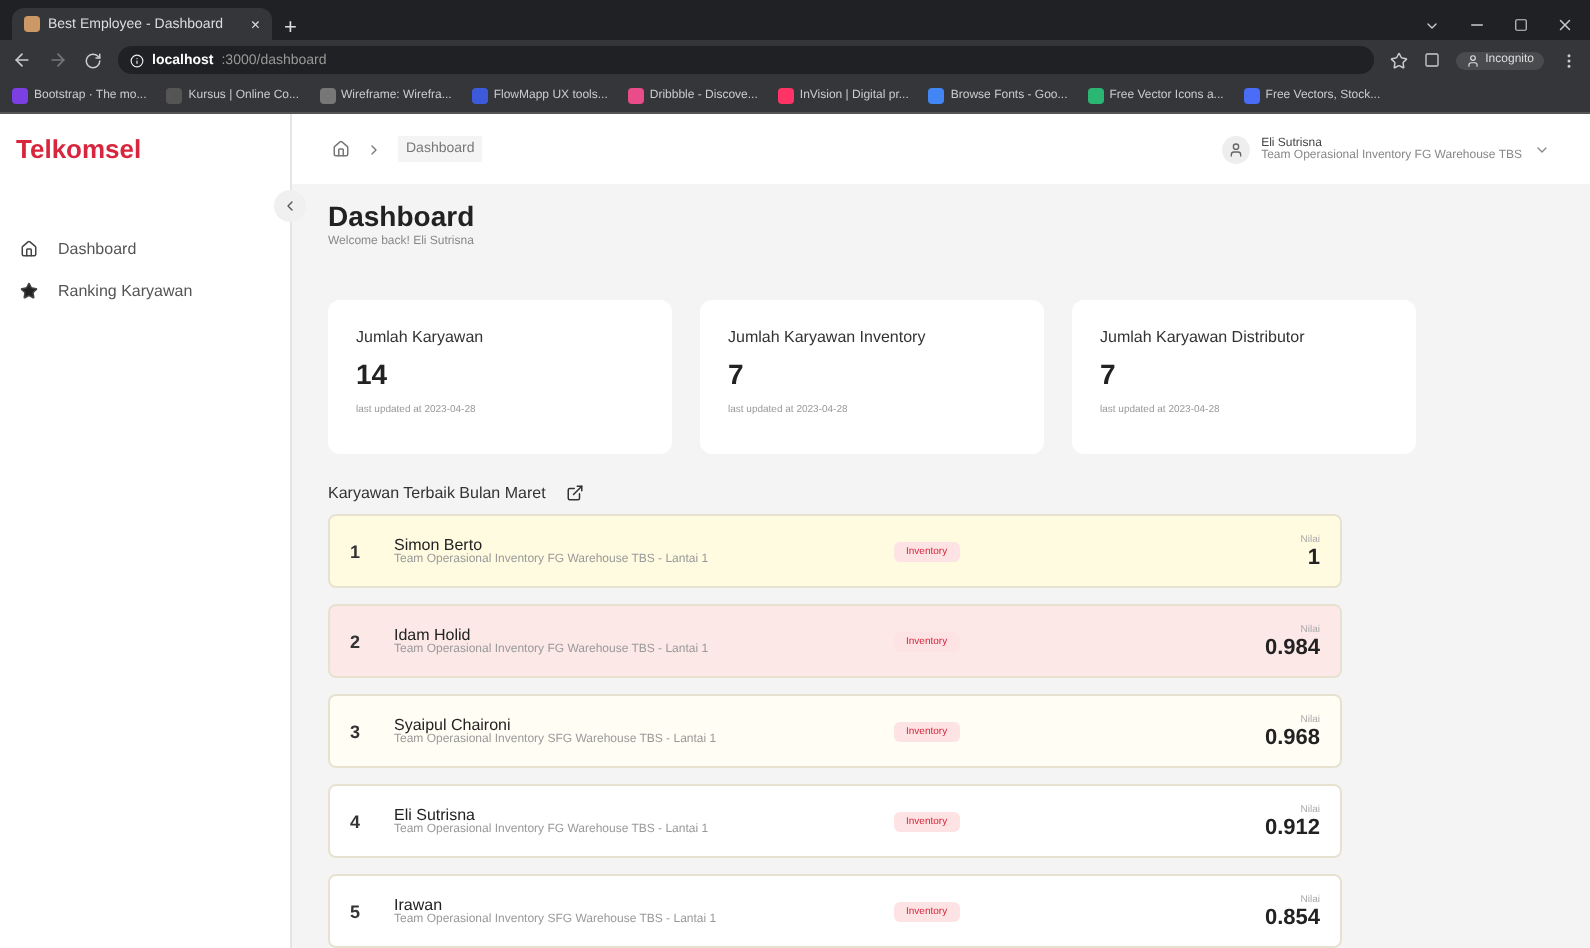 This screenshot has height=948, width=1590. What do you see at coordinates (1235, 149) in the screenshot?
I see `user-avatar-icon` at bounding box center [1235, 149].